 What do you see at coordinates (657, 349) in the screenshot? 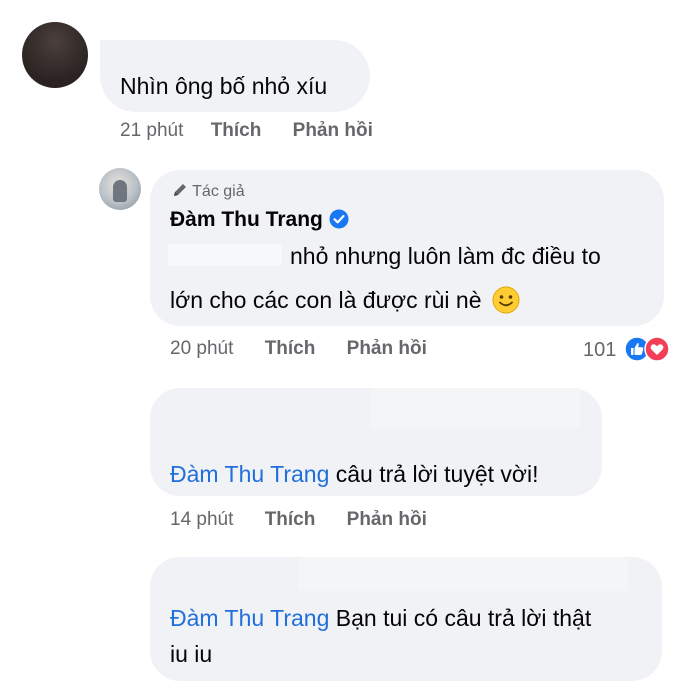
I see `love-icon` at bounding box center [657, 349].